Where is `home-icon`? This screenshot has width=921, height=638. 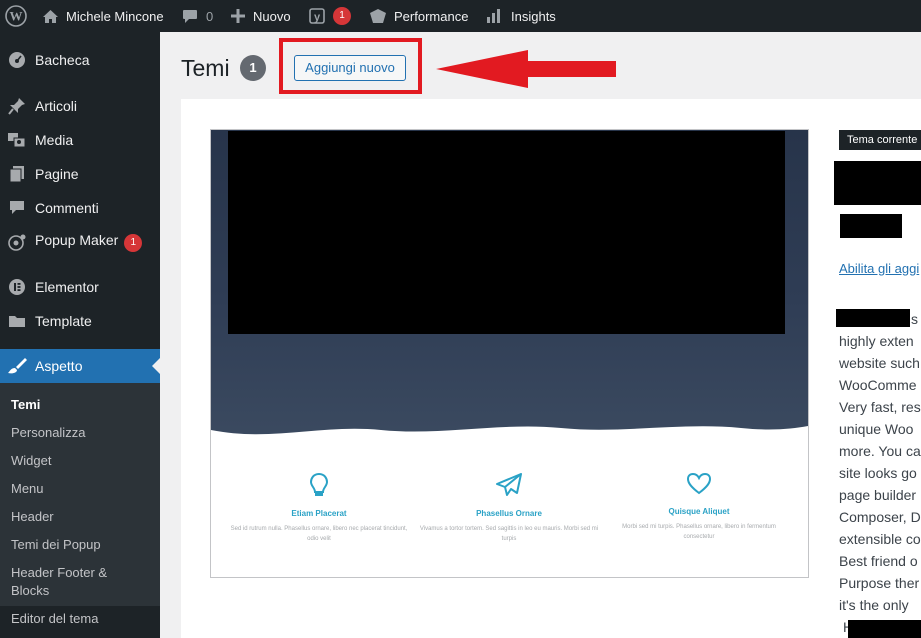 home-icon is located at coordinates (50, 16).